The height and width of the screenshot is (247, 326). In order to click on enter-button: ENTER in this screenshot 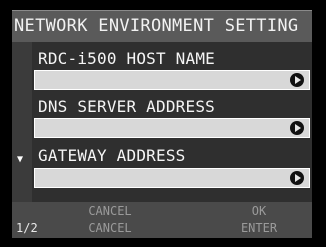, I will do `click(259, 228)`.